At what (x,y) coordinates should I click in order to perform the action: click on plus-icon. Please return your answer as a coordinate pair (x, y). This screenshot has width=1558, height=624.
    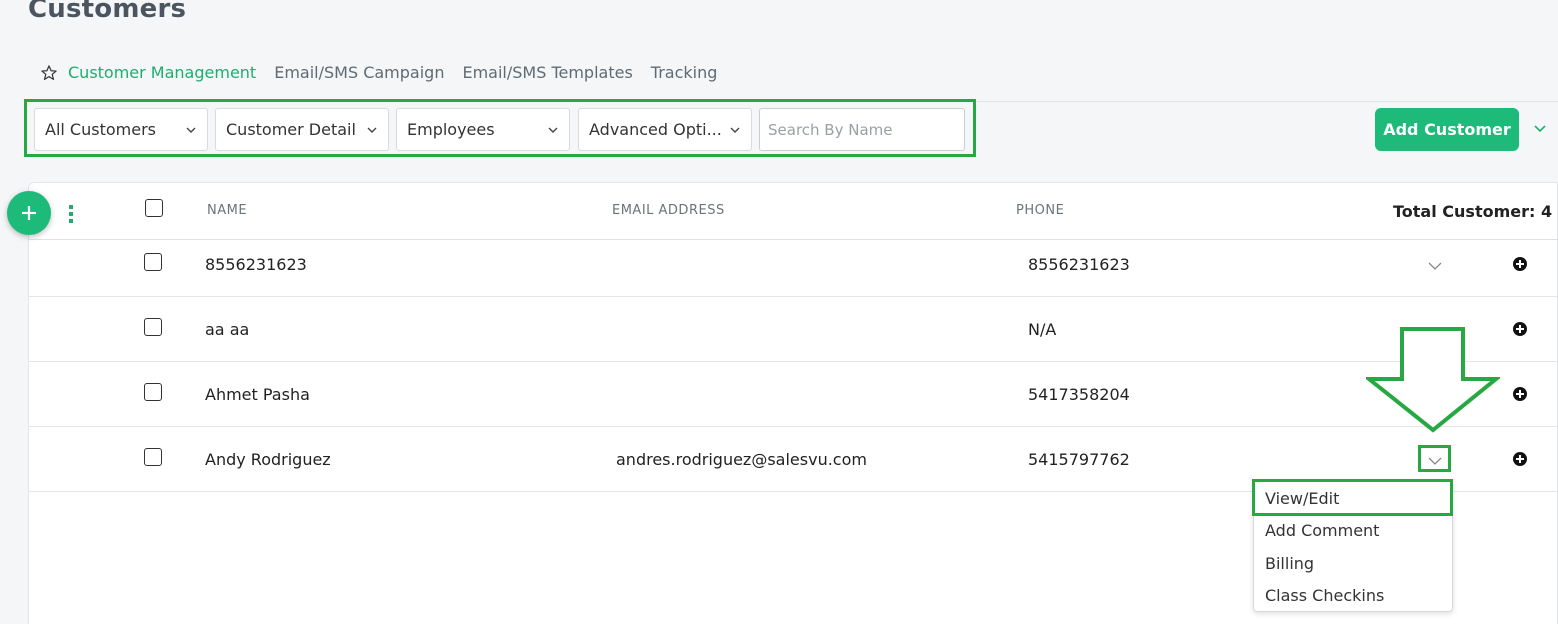
    Looking at the image, I should click on (29, 213).